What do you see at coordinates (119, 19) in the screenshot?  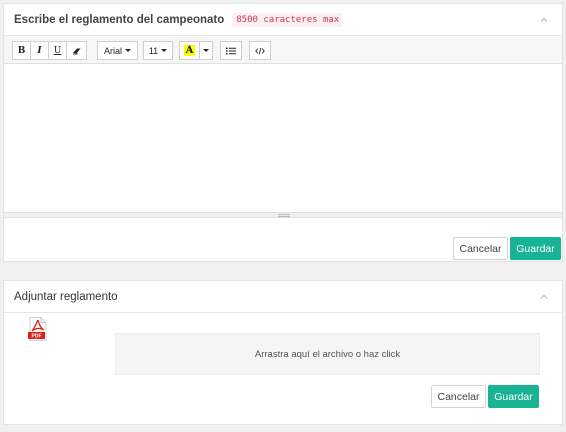 I see `rules-panel-title: Escribe el reglamento del campeonato` at bounding box center [119, 19].